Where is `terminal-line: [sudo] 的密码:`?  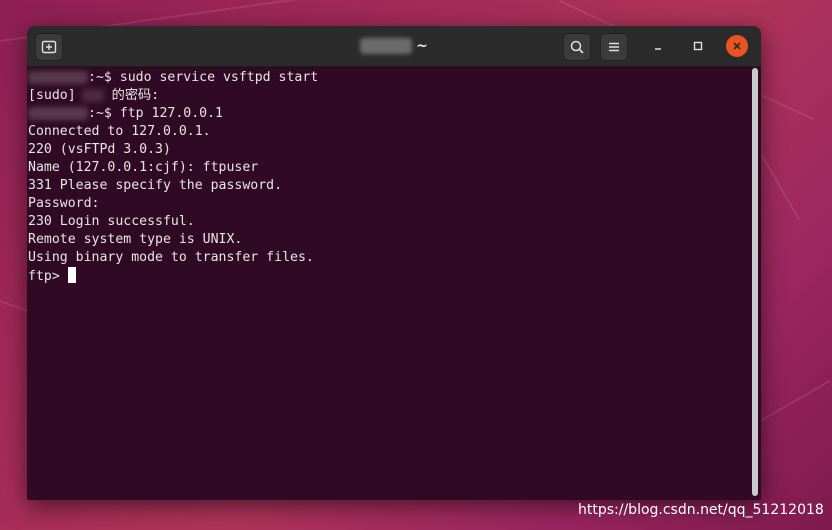
terminal-line: [sudo] 的密码: is located at coordinates (394, 96).